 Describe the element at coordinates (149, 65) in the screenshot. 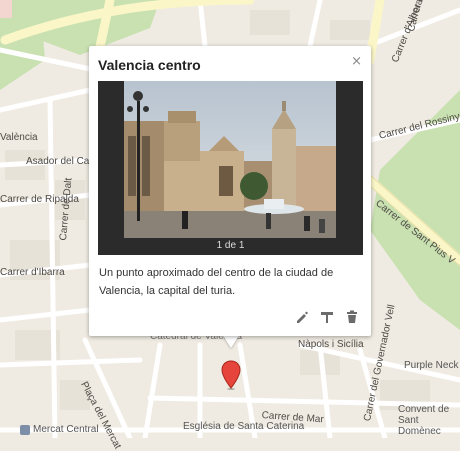

I see `place-title: Valencia centro` at that location.